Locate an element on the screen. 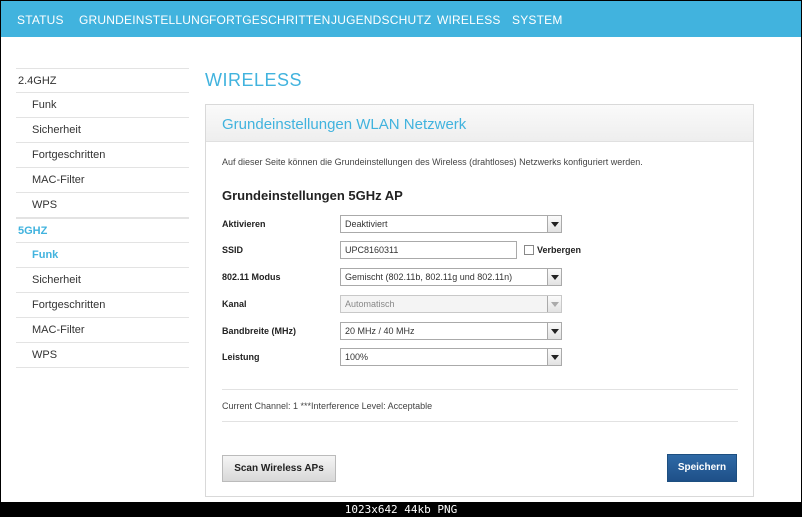 The height and width of the screenshot is (517, 802). nav-grundeinstellung: GRUNDEINSTELLUNG is located at coordinates (144, 19).